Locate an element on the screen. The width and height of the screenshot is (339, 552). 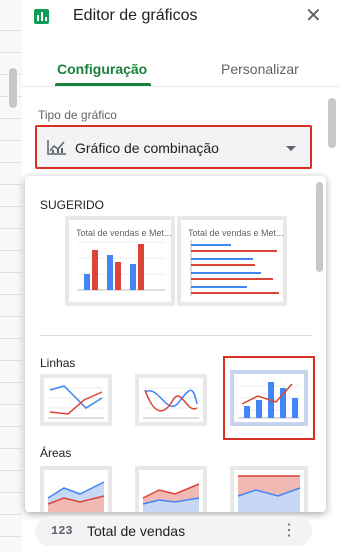
panel-scrollbar is located at coordinates (332, 123).